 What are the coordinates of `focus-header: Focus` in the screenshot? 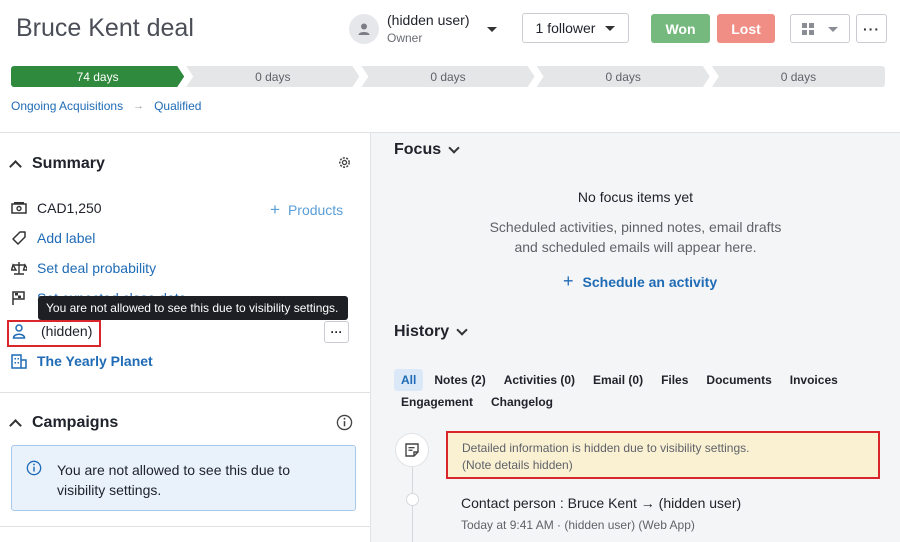 It's located at (427, 150).